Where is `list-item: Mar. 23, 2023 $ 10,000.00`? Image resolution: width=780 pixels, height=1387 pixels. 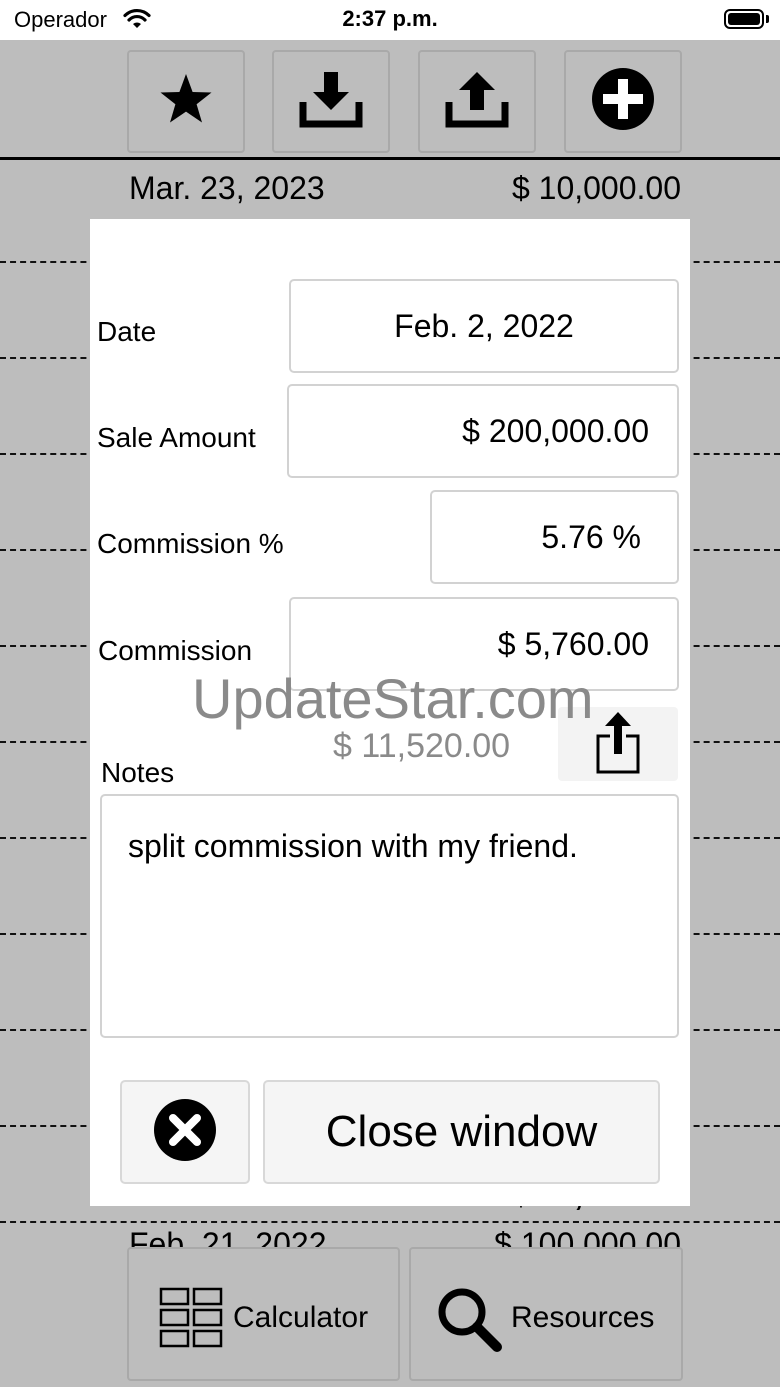 list-item: Mar. 23, 2023 $ 10,000.00 is located at coordinates (390, 190).